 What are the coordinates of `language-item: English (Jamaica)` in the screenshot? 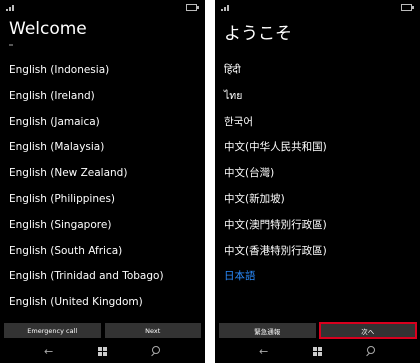 It's located at (105, 123).